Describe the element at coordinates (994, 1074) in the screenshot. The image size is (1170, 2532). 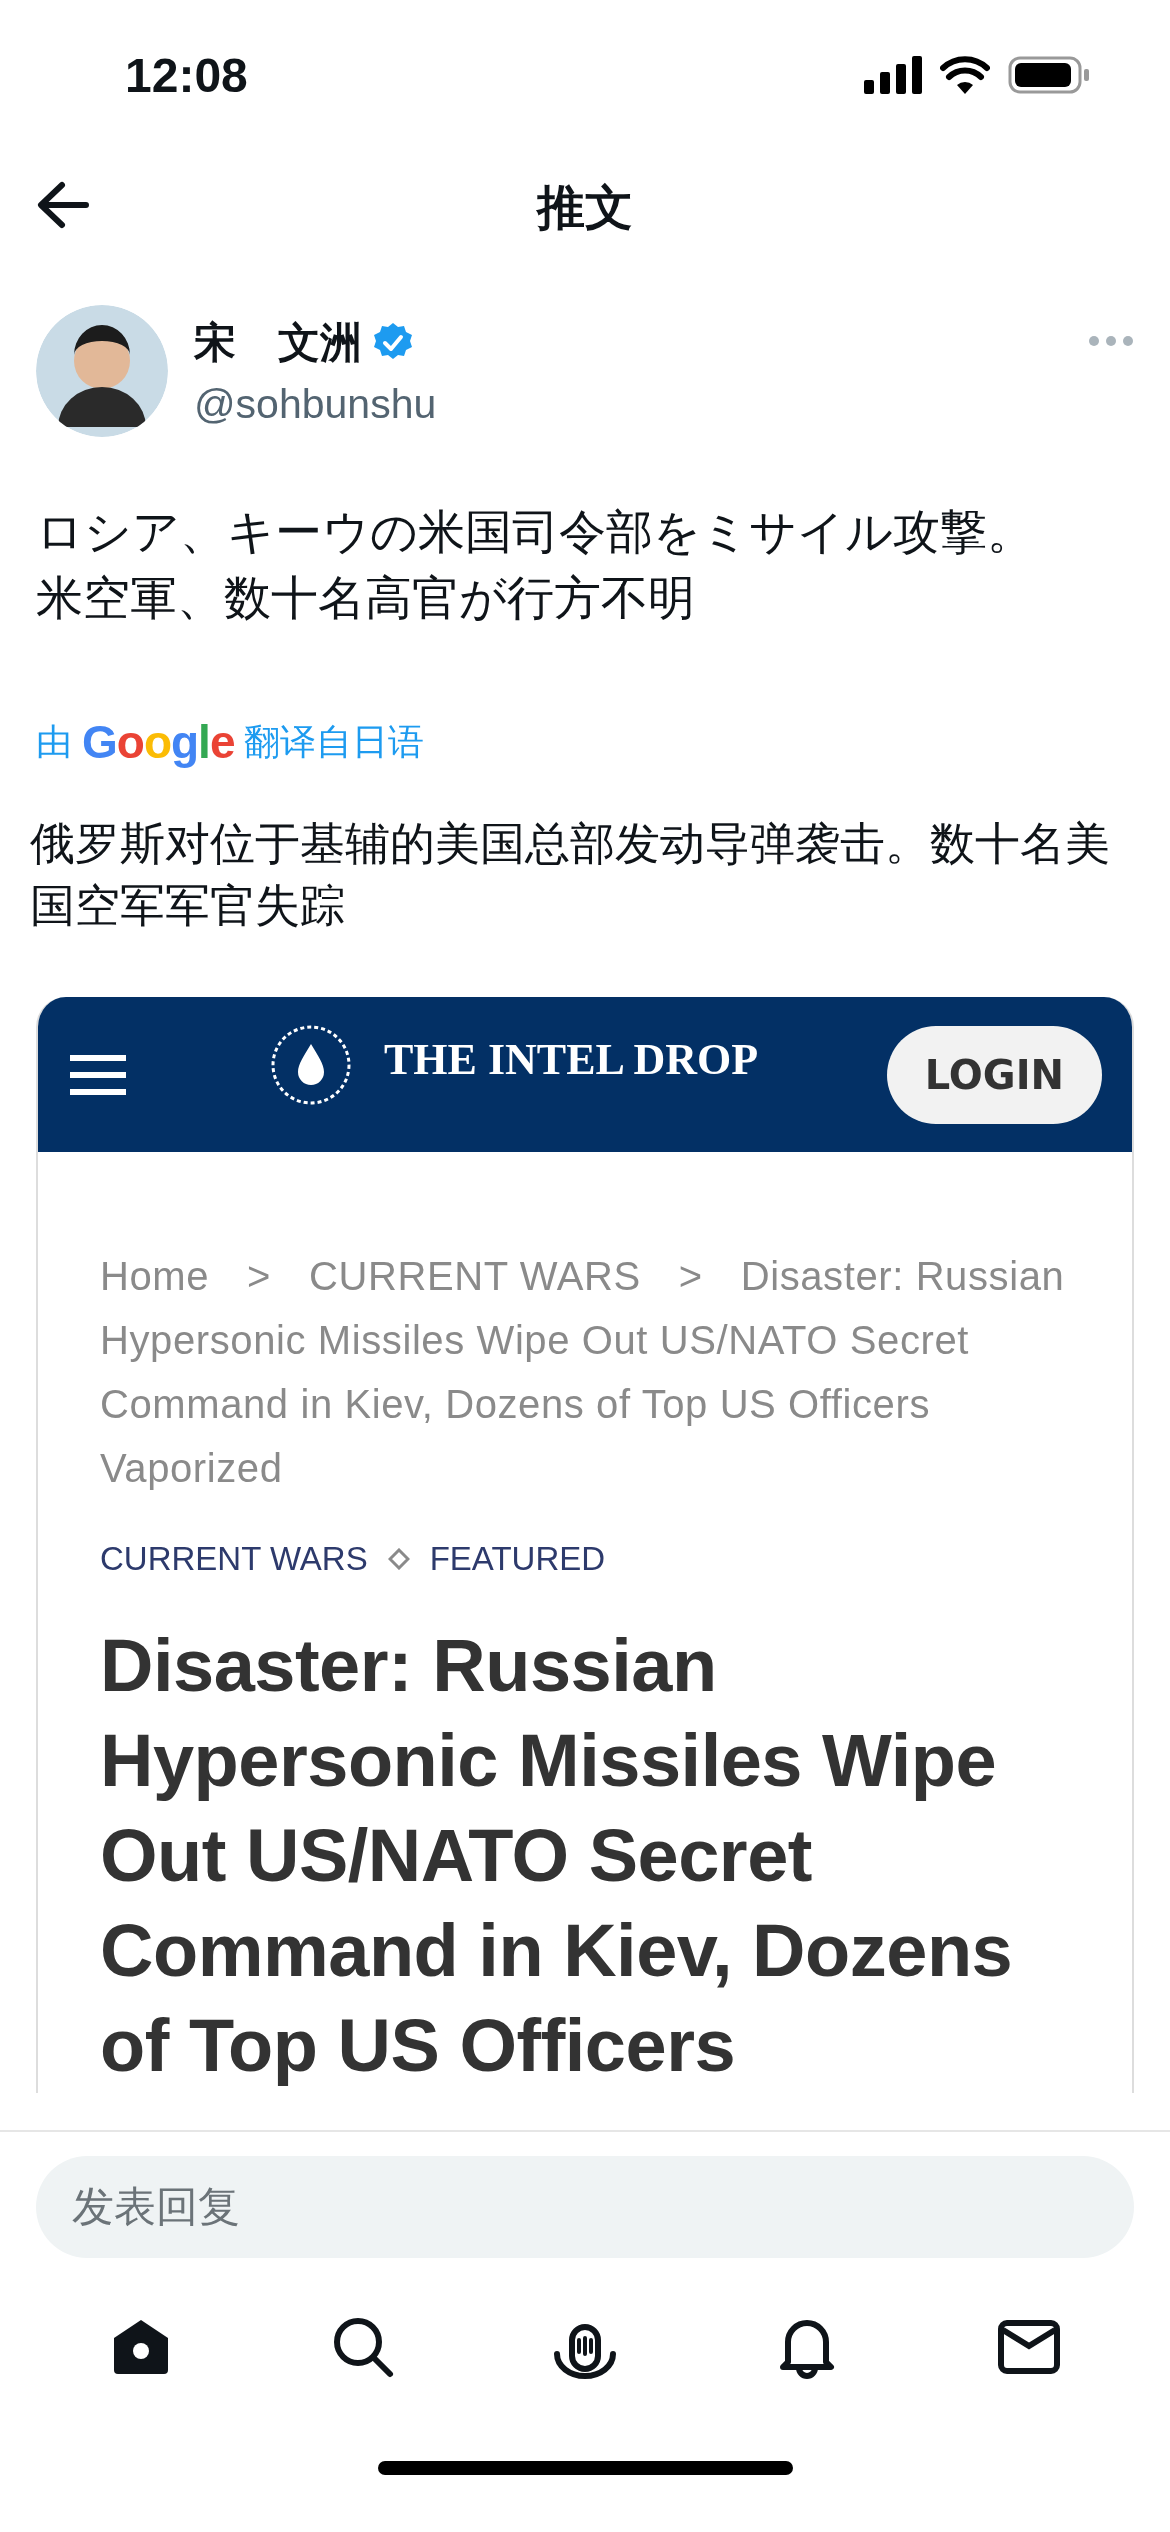
I see `login-button: LOGIN` at that location.